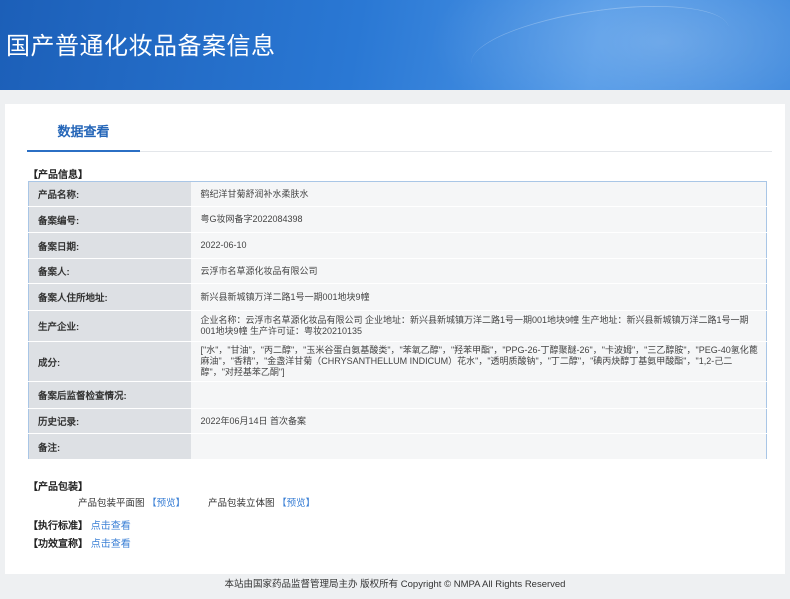 This screenshot has height=599, width=790. What do you see at coordinates (109, 194) in the screenshot?
I see `row-key: 产品名称:` at bounding box center [109, 194].